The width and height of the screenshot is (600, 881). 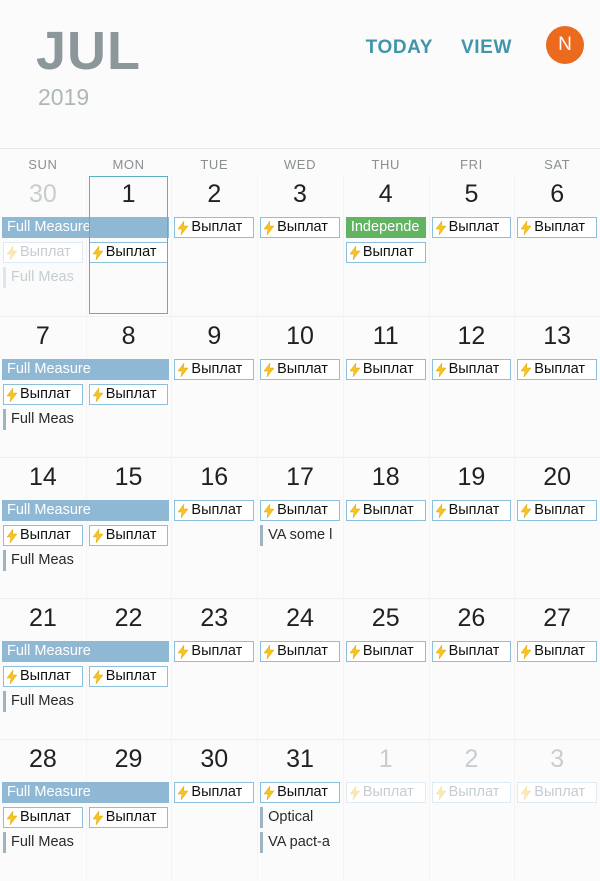 What do you see at coordinates (300, 618) in the screenshot?
I see `day-cell-24: 24` at bounding box center [300, 618].